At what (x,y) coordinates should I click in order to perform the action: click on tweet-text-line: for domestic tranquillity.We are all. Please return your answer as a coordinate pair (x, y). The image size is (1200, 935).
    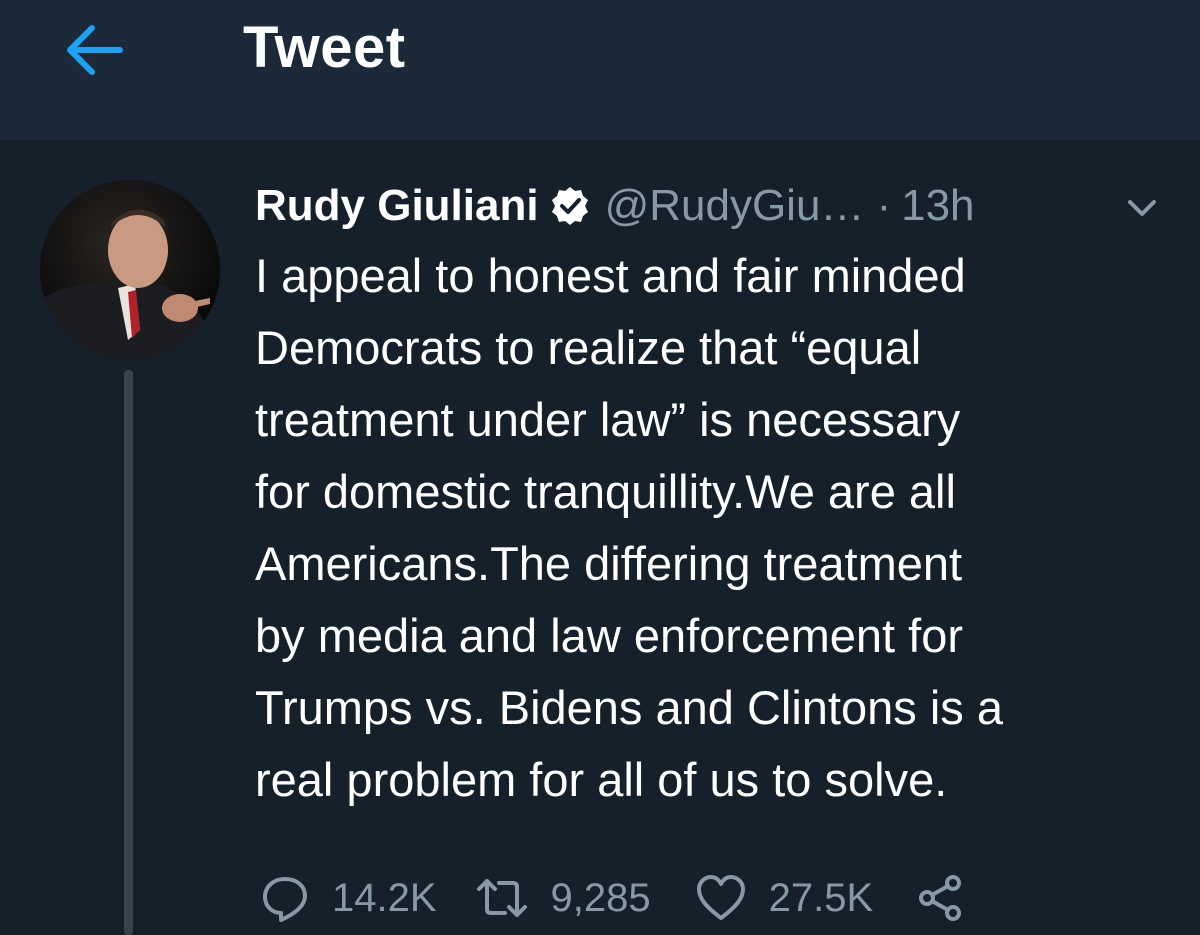
    Looking at the image, I should click on (605, 491).